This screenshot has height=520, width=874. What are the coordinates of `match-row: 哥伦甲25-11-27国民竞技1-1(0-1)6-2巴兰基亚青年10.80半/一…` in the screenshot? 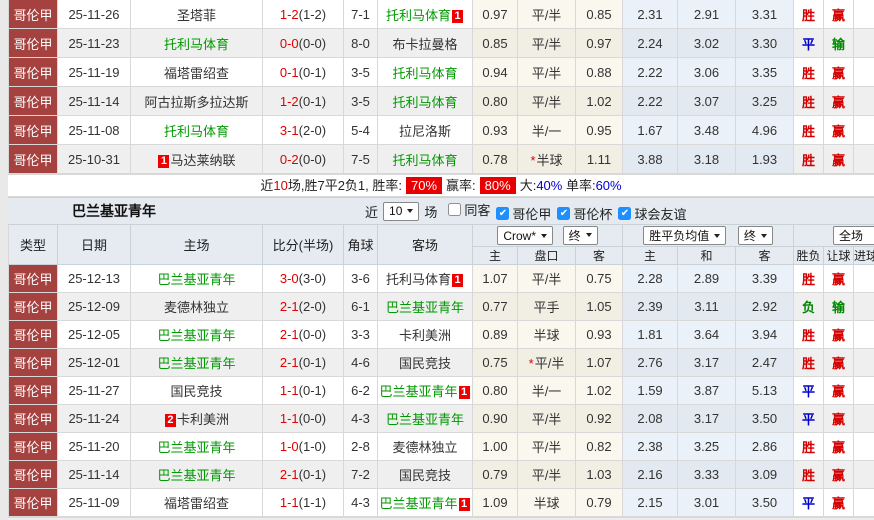 It's located at (441, 391).